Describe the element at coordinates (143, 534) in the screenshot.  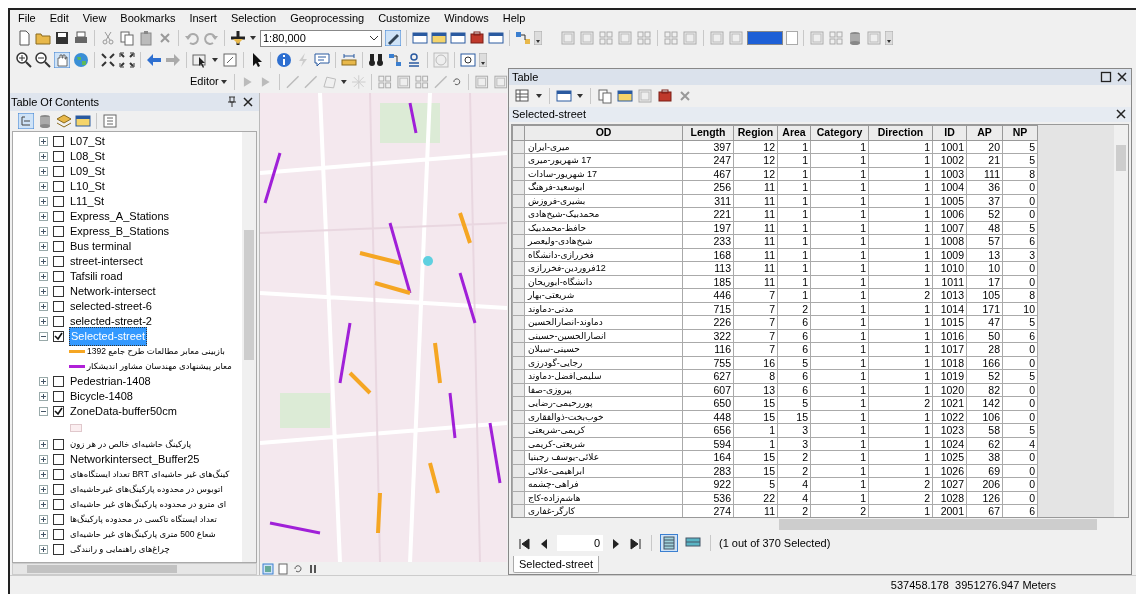
I see `layer-name: شعاع 500 متری پارکینگ‌های غیر حاشیه‌ای` at that location.